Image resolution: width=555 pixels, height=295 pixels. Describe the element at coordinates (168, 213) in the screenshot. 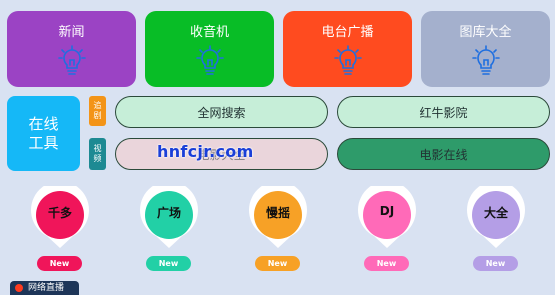

I see `pin-label: 广场` at that location.